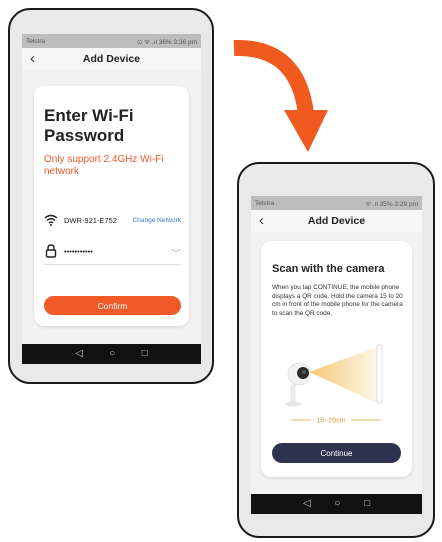  What do you see at coordinates (117, 251) in the screenshot?
I see `password-field: •••••••••••` at bounding box center [117, 251].